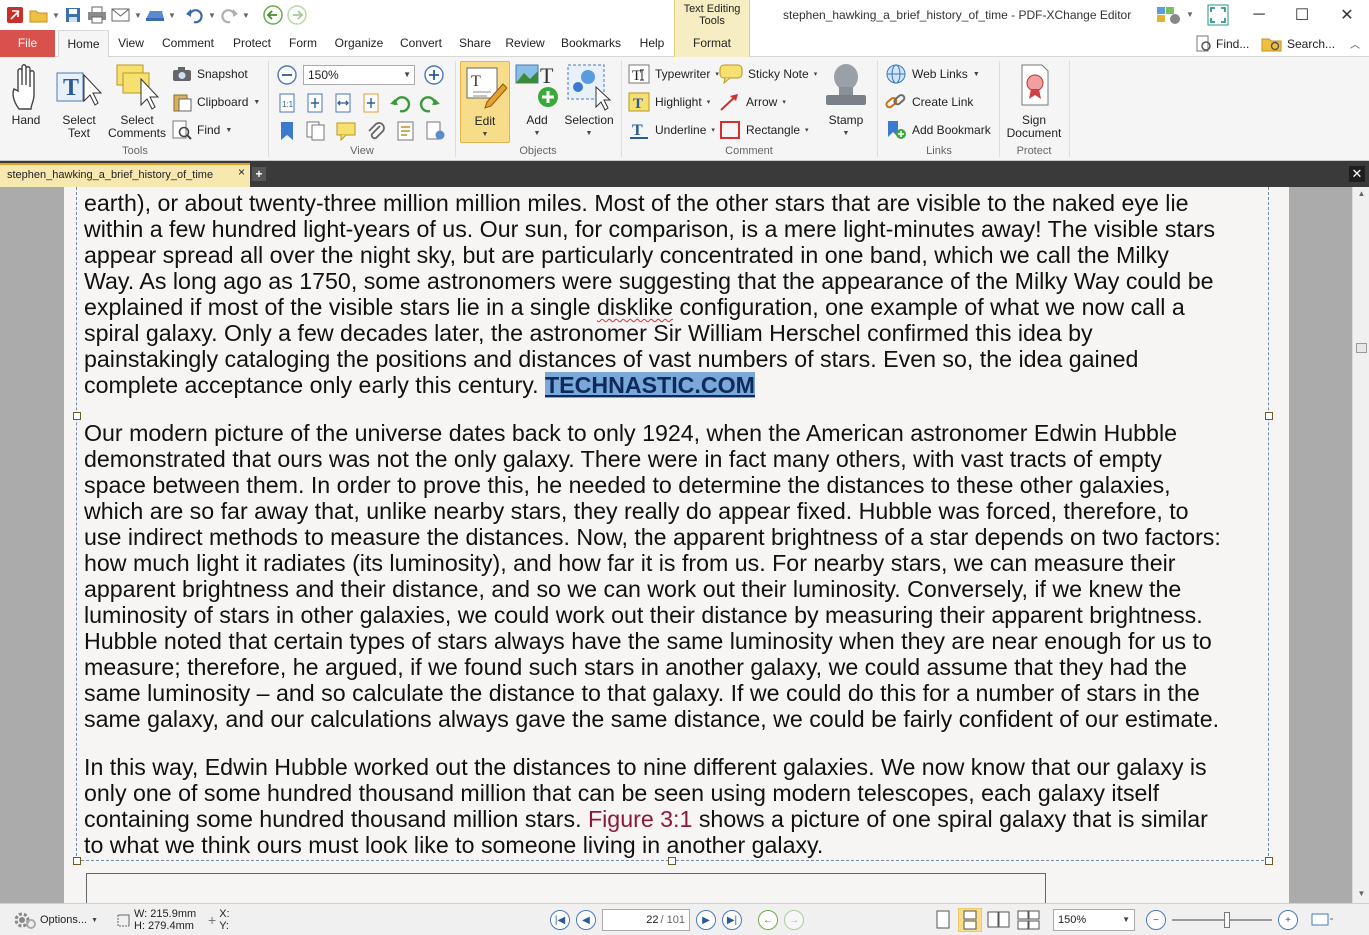 This screenshot has height=935, width=1369. What do you see at coordinates (202, 130) in the screenshot?
I see `find-ribbon-button: Find ▼` at bounding box center [202, 130].